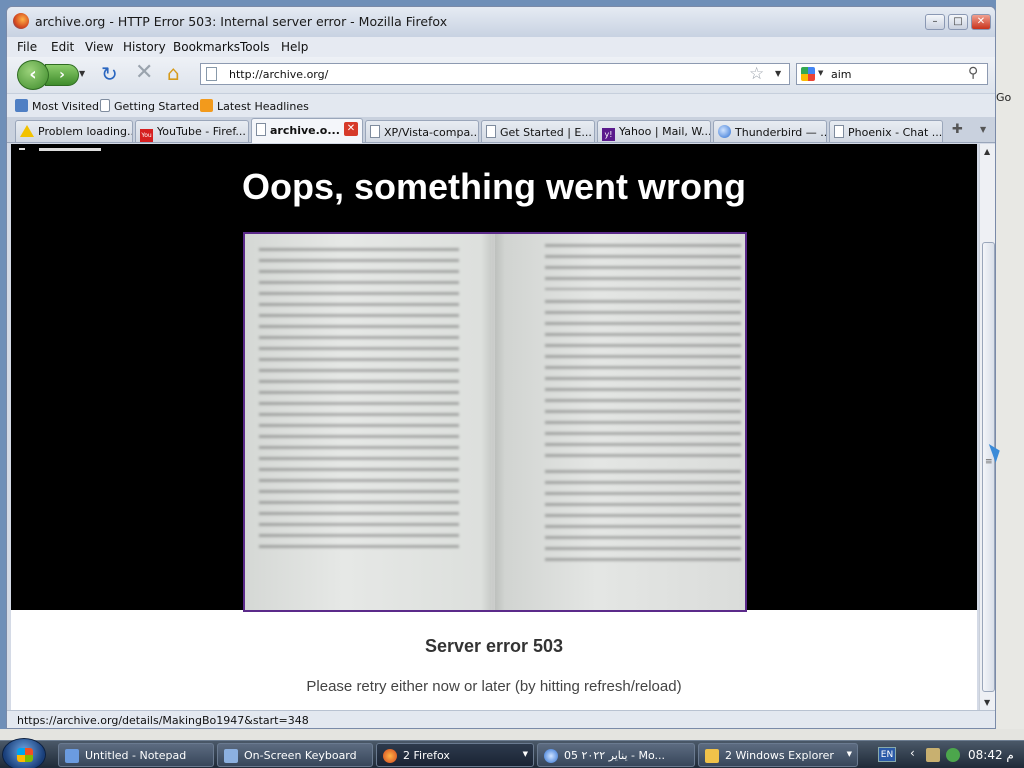 The image size is (1024, 768). What do you see at coordinates (989, 462) in the screenshot?
I see `scroll-grip-icon: ≡` at bounding box center [989, 462].